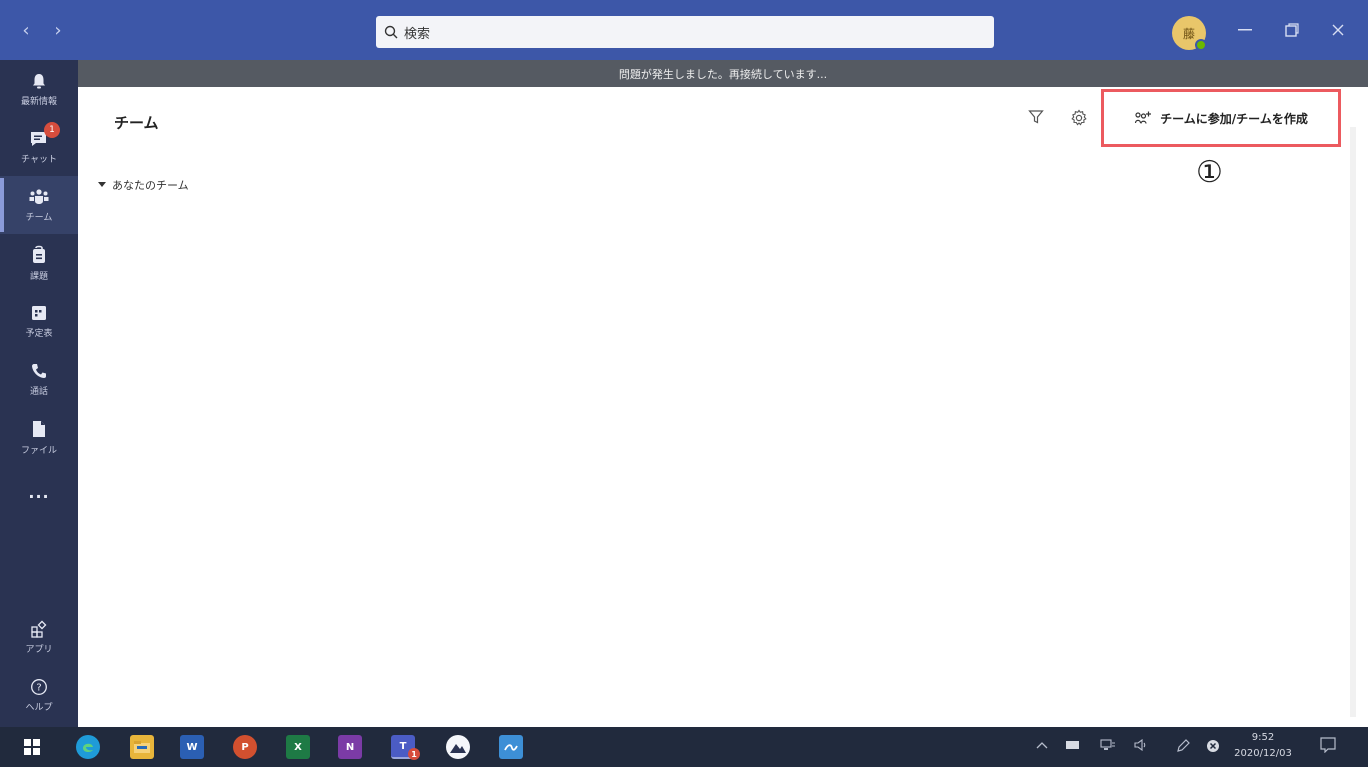 This screenshot has height=767, width=1368. Describe the element at coordinates (1328, 746) in the screenshot. I see `action-center-icon` at that location.